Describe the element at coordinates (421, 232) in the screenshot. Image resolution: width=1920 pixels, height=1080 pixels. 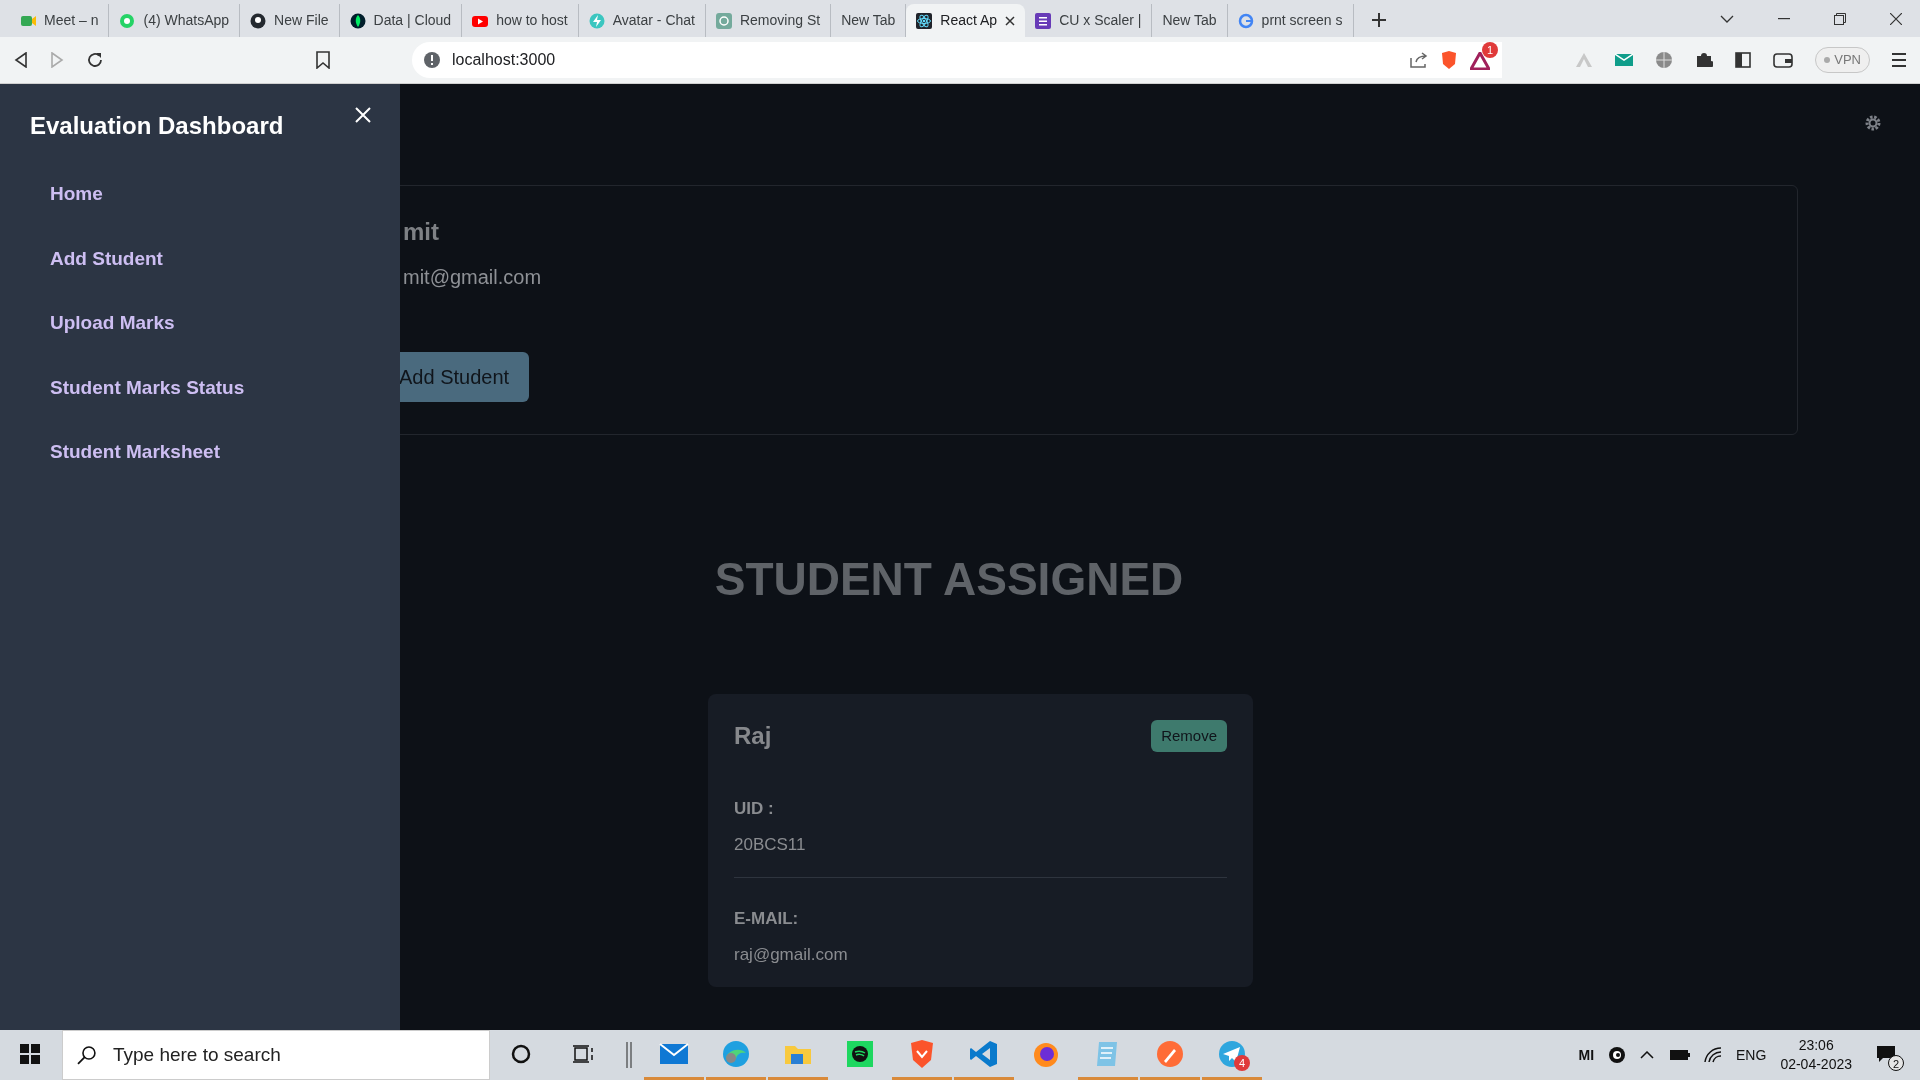
I see `profile-name: mit` at that location.